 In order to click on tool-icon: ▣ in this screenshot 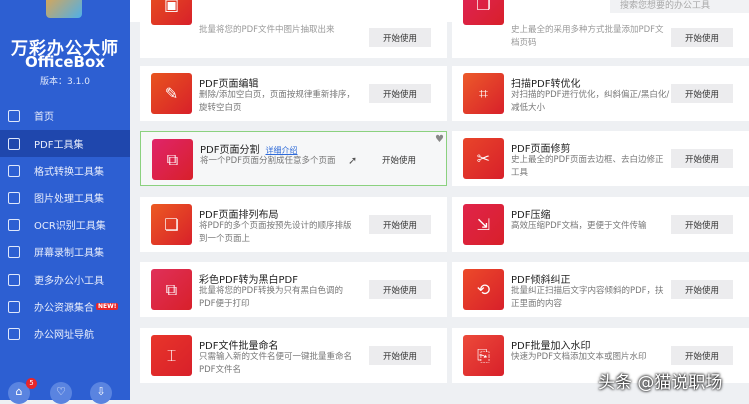, I will do `click(171, 12)`.